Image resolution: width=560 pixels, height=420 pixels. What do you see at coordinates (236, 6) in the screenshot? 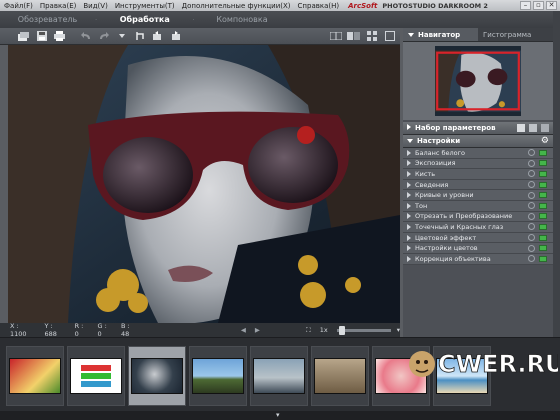
I see `menu-extra: Дополнительные функции(X)` at bounding box center [236, 6].